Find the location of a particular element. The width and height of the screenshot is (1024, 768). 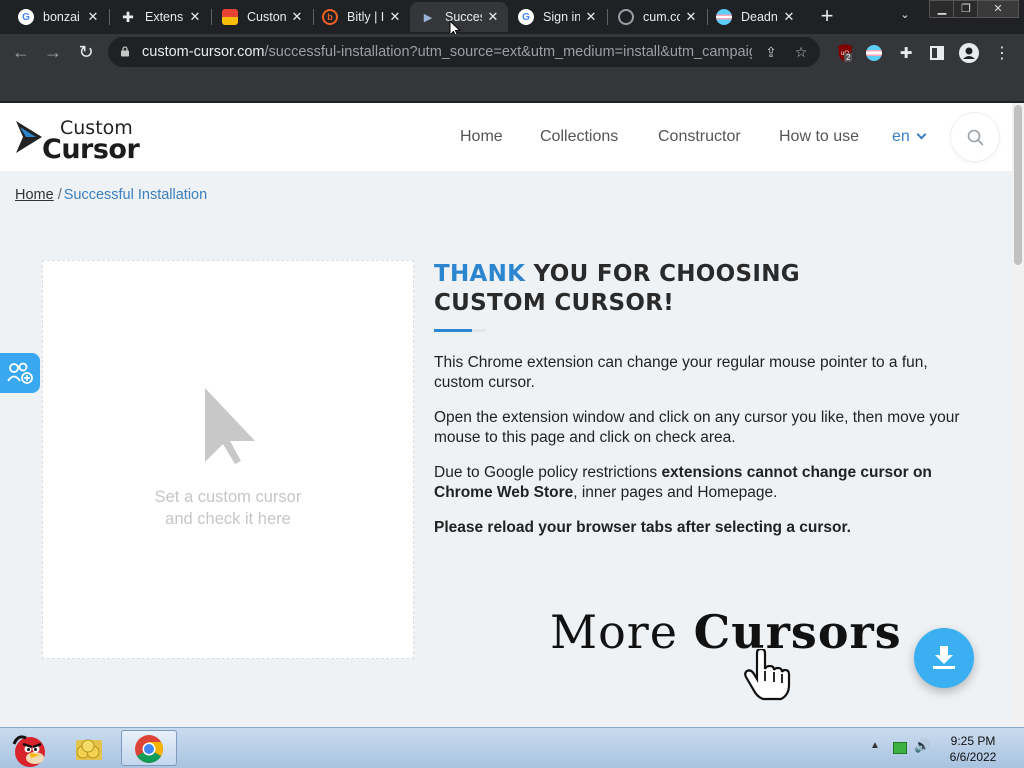

tab-label: Sign in is located at coordinates (561, 17).